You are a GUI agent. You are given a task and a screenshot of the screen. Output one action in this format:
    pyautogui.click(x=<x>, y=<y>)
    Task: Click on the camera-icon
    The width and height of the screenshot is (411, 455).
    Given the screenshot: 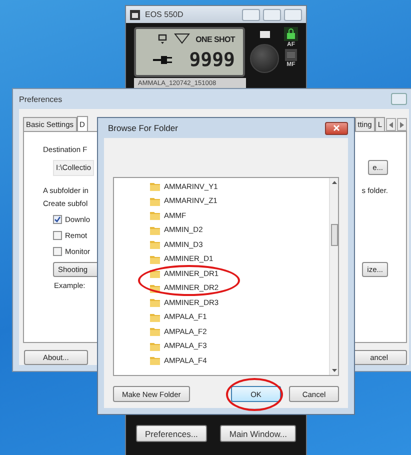 What is the action you would take?
    pyautogui.click(x=135, y=15)
    